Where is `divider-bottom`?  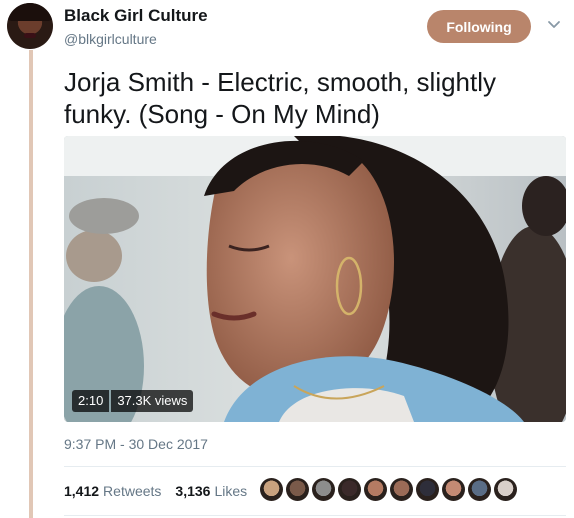 divider-bottom is located at coordinates (315, 515).